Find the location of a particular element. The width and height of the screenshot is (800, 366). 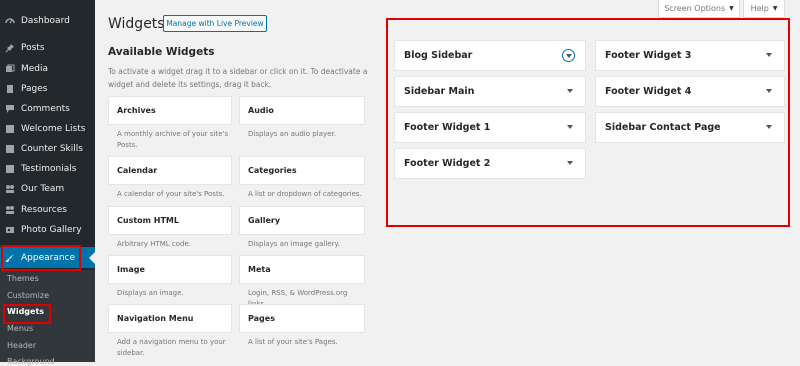

pin-icon is located at coordinates (10, 48).